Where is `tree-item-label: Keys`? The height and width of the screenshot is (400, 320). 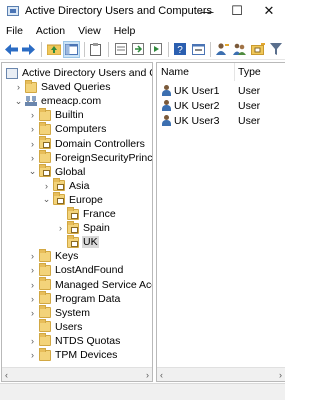
tree-item-label: Keys is located at coordinates (67, 256).